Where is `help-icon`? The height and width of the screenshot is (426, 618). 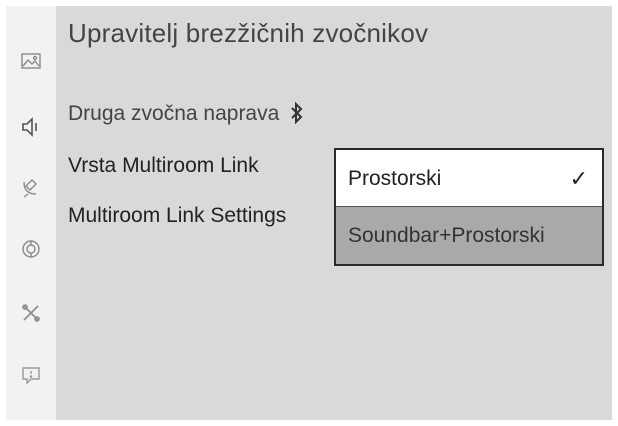
help-icon is located at coordinates (31, 375).